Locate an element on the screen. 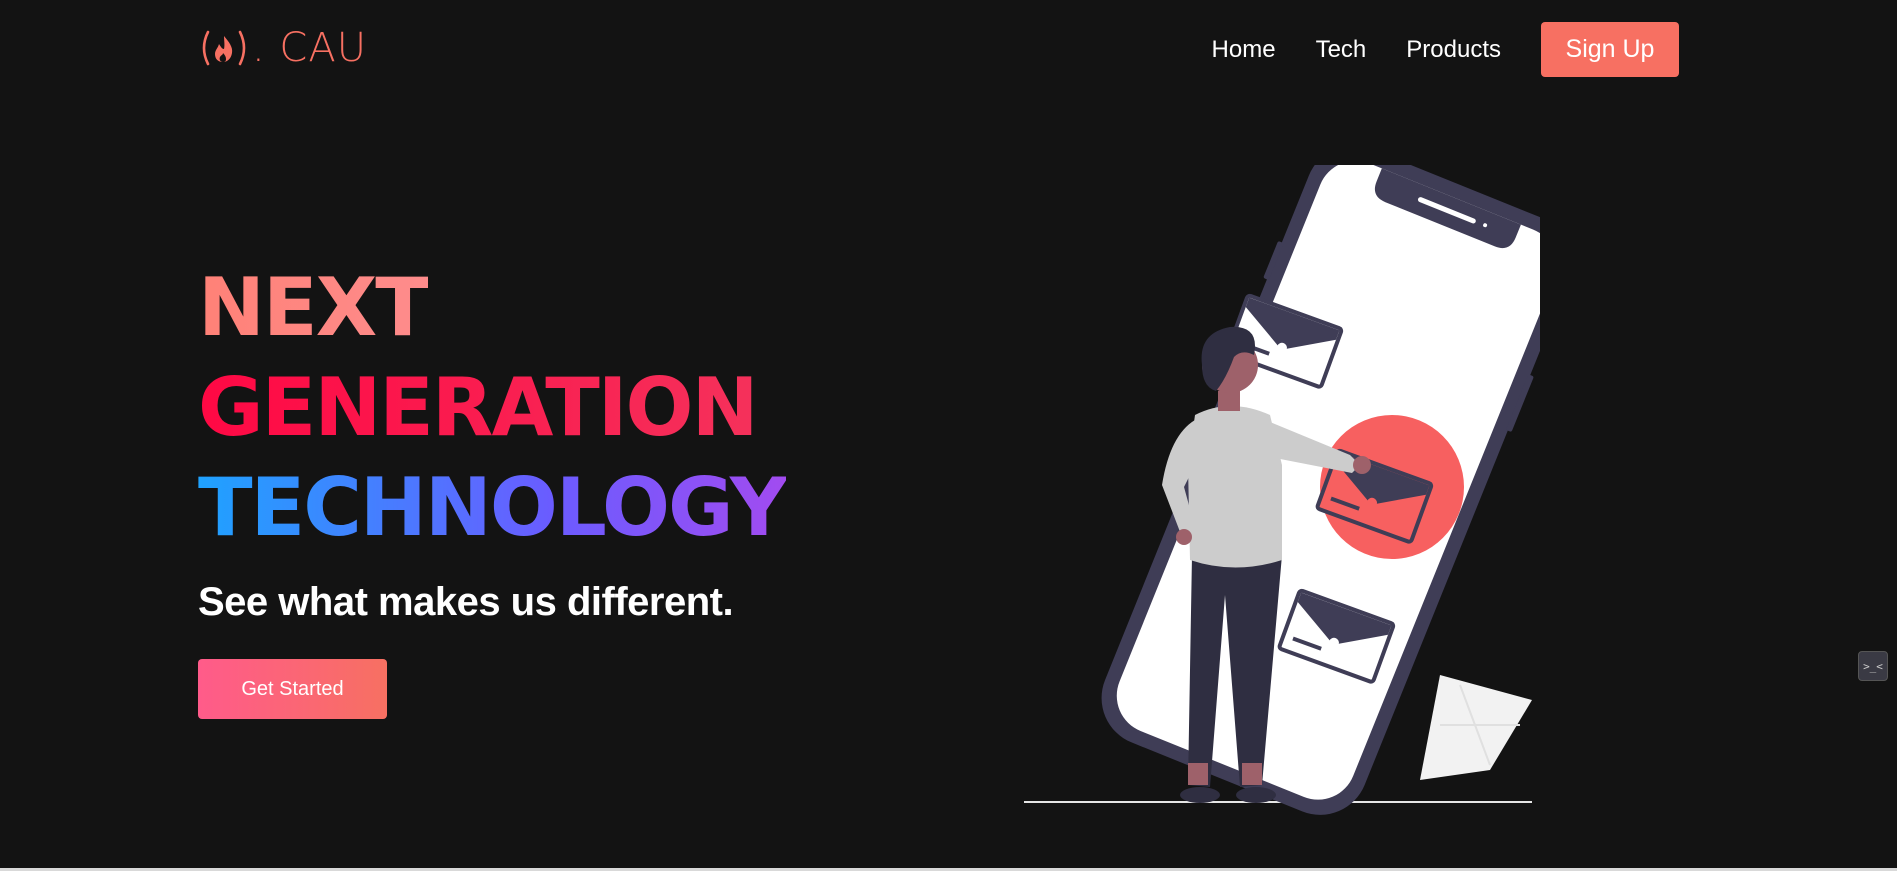  nav-links: Home Tech Products Sign Up is located at coordinates (1445, 49).